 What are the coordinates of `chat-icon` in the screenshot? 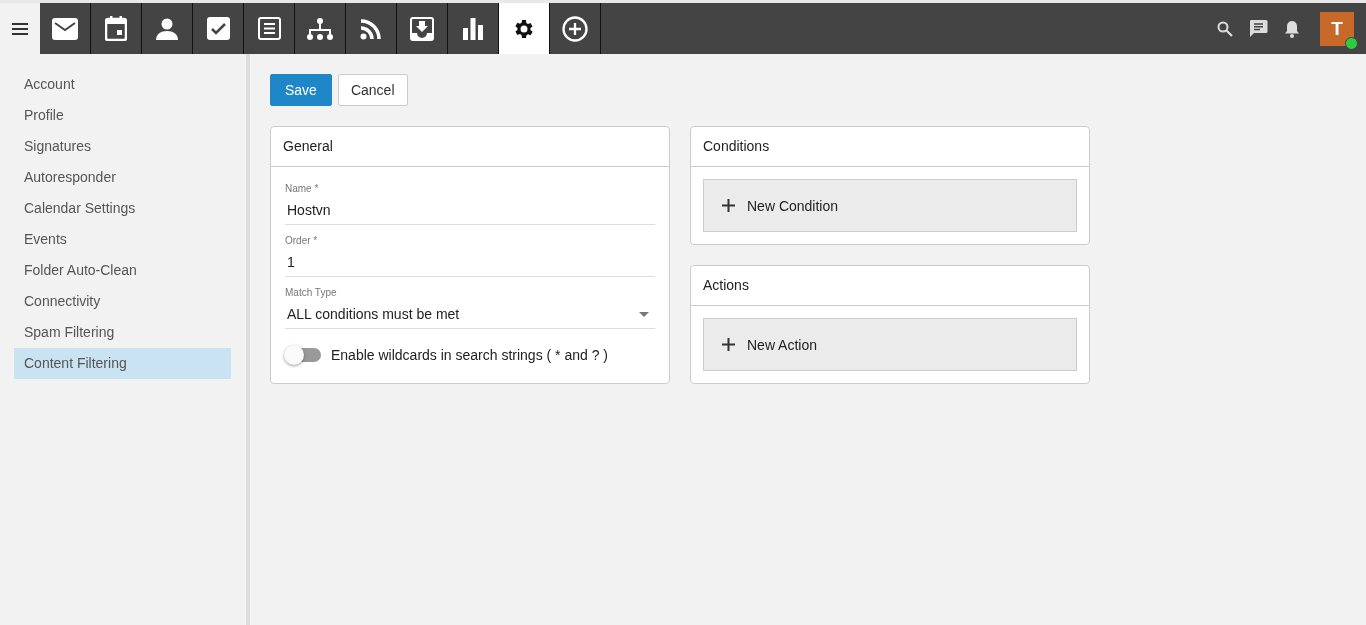 It's located at (1258, 28).